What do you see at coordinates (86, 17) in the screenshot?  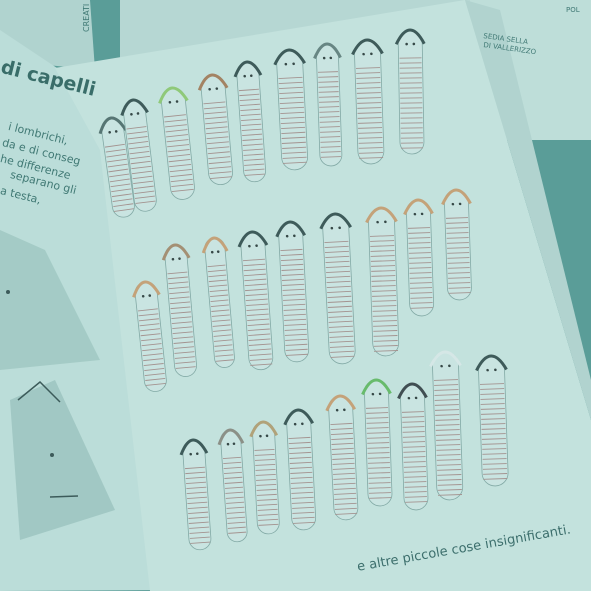 I see `top-book-brand: CREATI` at bounding box center [86, 17].